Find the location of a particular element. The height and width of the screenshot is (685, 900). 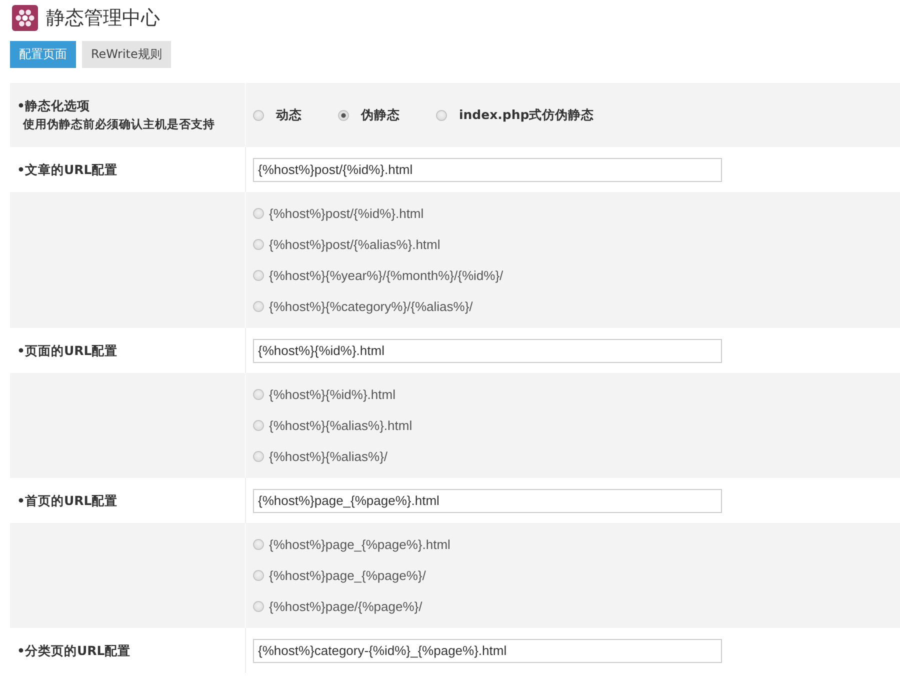

radio-option: {%host%}post/{%alias%}.html is located at coordinates (346, 244).